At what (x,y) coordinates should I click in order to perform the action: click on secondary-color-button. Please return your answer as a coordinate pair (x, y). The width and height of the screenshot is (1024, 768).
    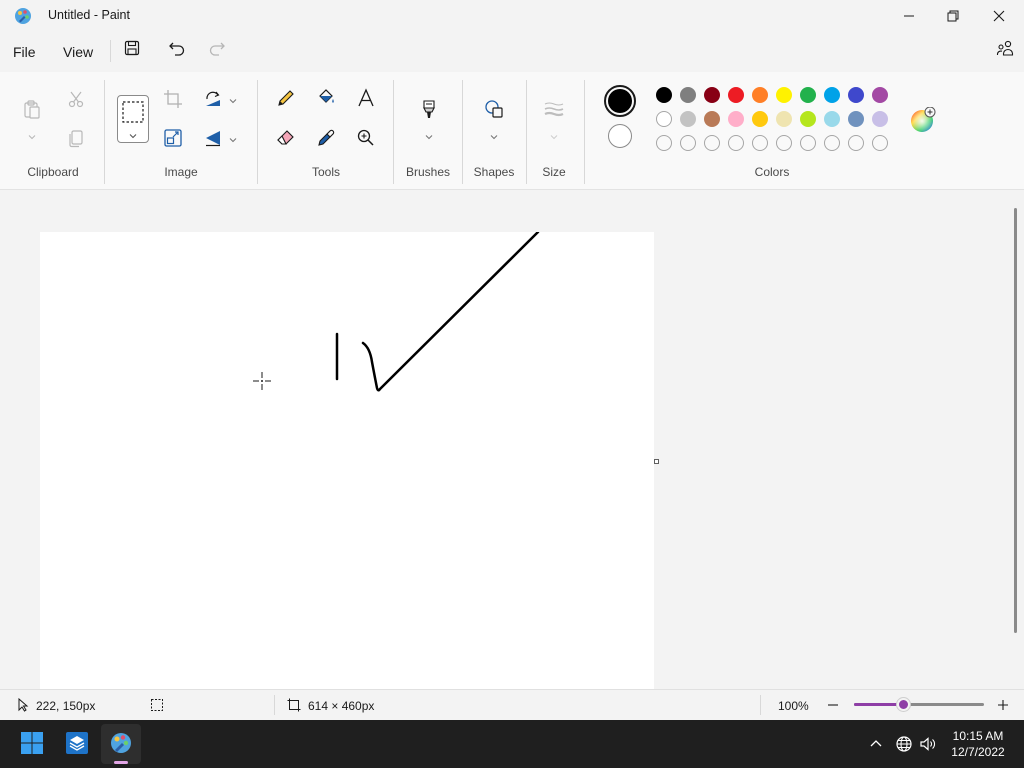
    Looking at the image, I should click on (620, 136).